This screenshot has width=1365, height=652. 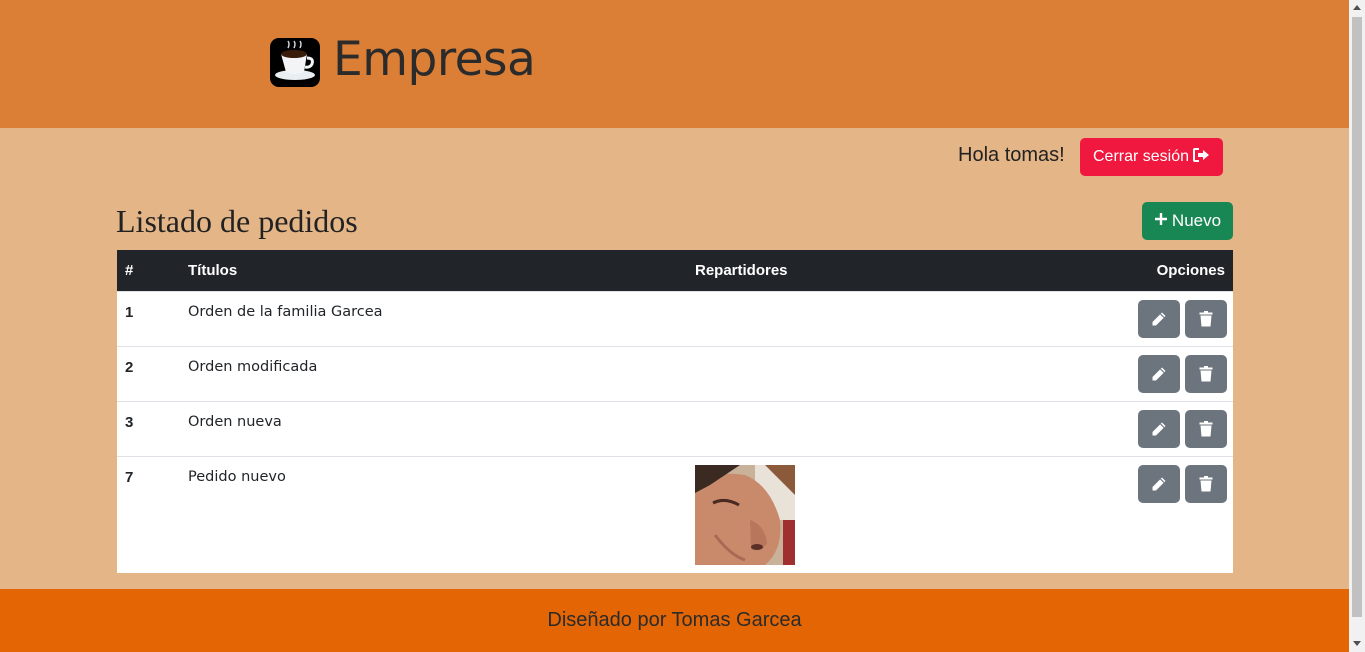 What do you see at coordinates (675, 373) in the screenshot?
I see `table-row: 2 Orden modificada` at bounding box center [675, 373].